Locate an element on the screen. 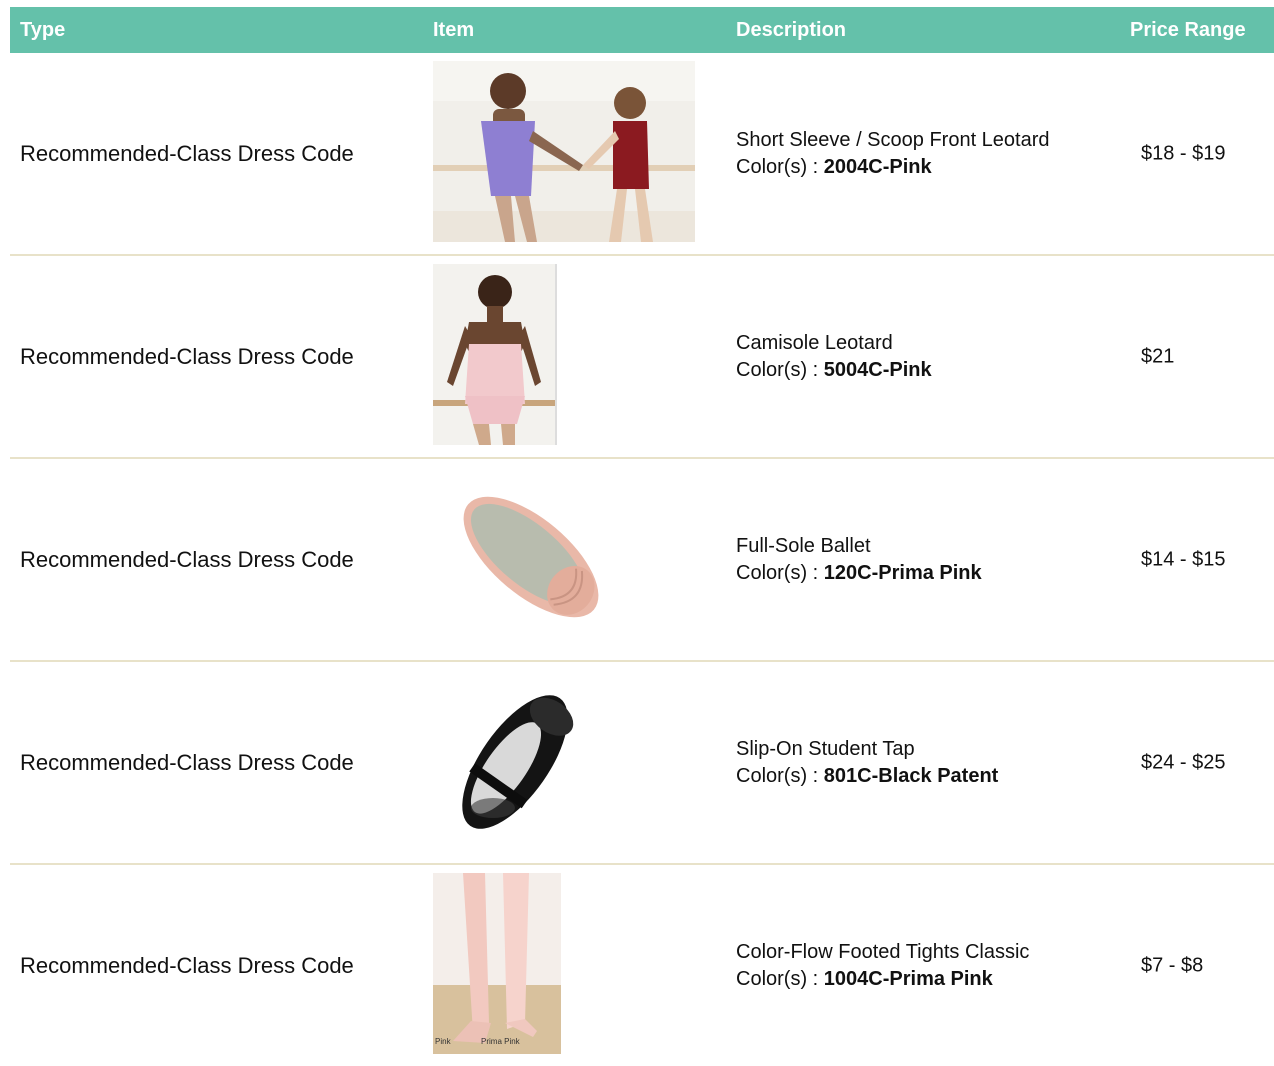 This screenshot has height=1066, width=1274. row-price: $21 is located at coordinates (1158, 356).